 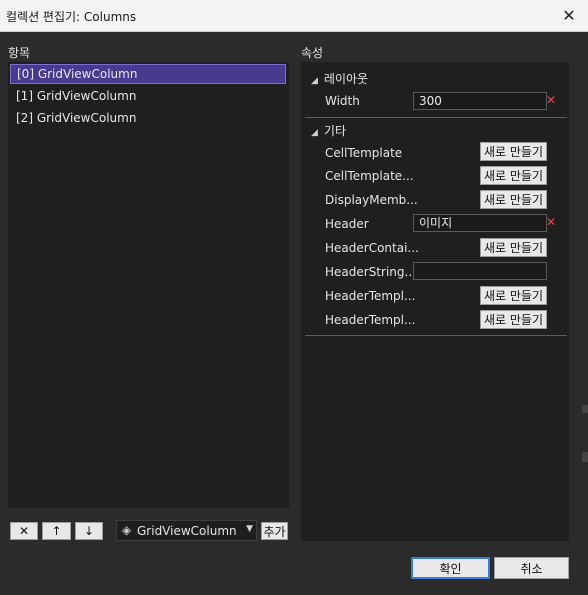 What do you see at coordinates (513, 175) in the screenshot?
I see `new-celltemplate-selector-button: 새로 만들기` at bounding box center [513, 175].